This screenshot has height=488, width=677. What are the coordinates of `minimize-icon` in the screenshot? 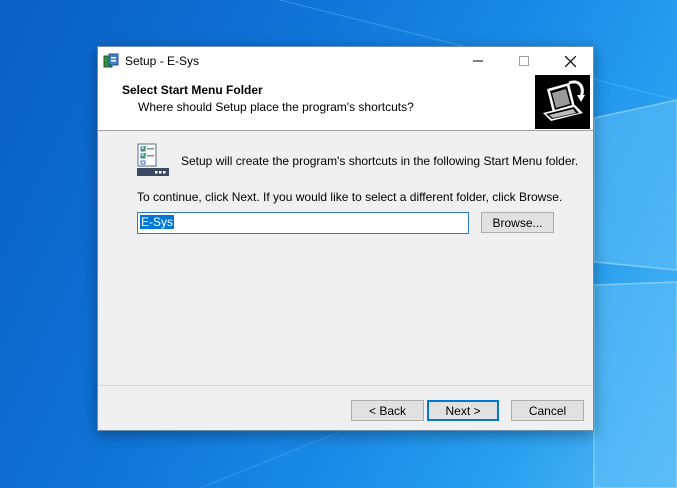 It's located at (478, 61).